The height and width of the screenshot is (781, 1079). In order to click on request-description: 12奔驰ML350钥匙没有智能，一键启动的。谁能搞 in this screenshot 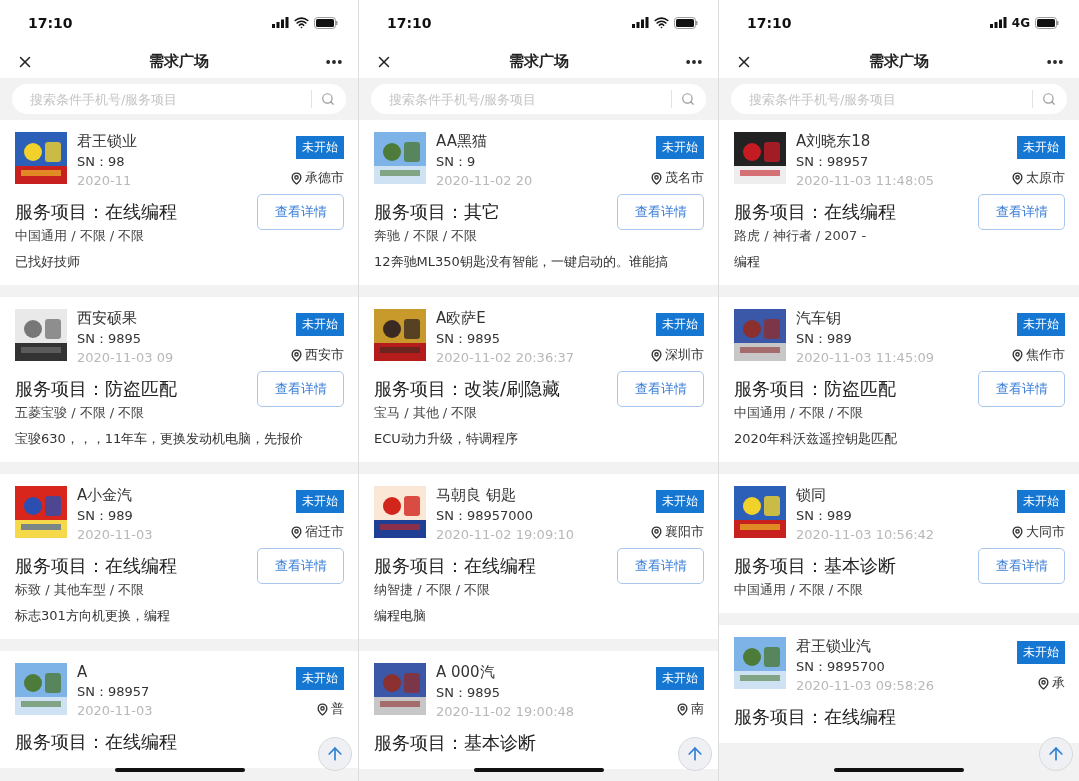, I will do `click(521, 262)`.